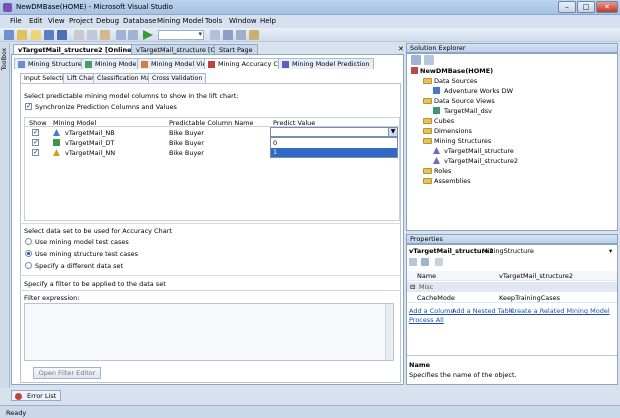 This screenshot has height=418, width=620. I want to click on option-0: 0, so click(334, 143).